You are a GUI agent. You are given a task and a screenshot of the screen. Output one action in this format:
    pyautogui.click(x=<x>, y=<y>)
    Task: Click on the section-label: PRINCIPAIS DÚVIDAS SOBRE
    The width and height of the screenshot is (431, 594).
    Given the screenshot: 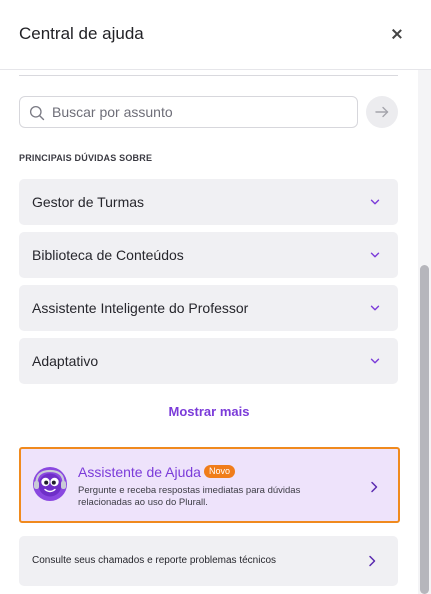 What is the action you would take?
    pyautogui.click(x=86, y=158)
    